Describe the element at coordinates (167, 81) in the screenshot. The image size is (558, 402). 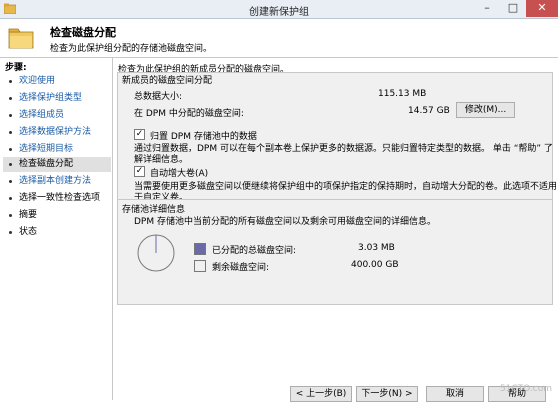
I see `new-members-group-label: 新成员的磁盘空间分配` at that location.